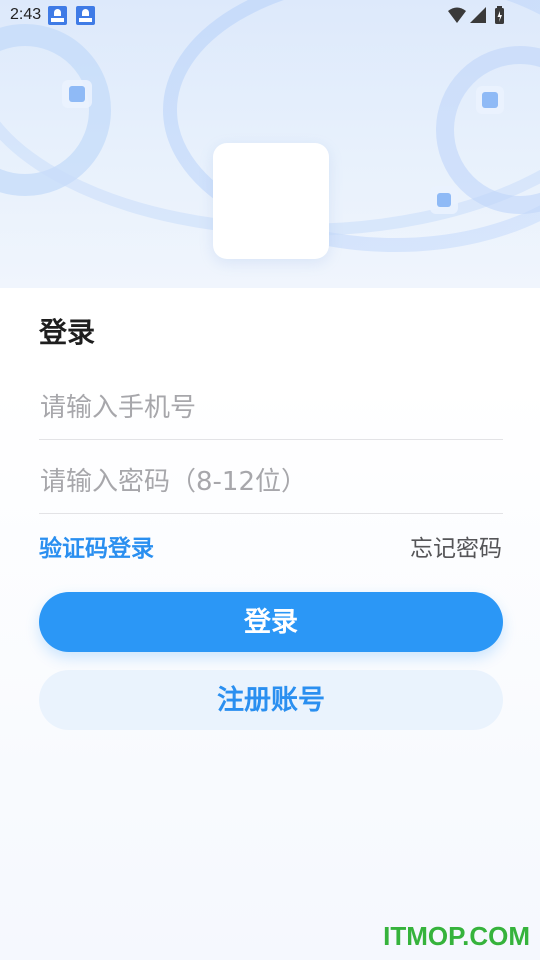 The height and width of the screenshot is (960, 540). What do you see at coordinates (271, 201) in the screenshot?
I see `app-logo` at bounding box center [271, 201].